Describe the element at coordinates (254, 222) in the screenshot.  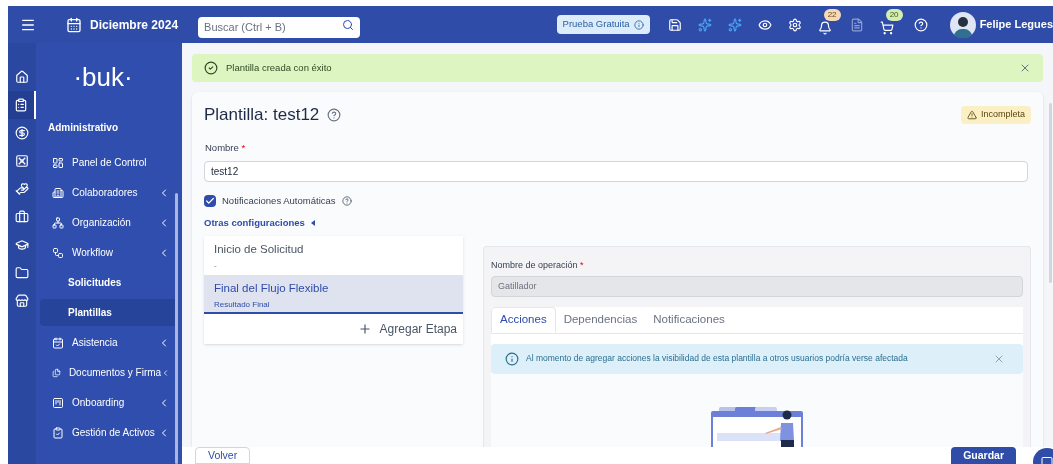
I see `other-settings-link: Otras configuraciones` at that location.